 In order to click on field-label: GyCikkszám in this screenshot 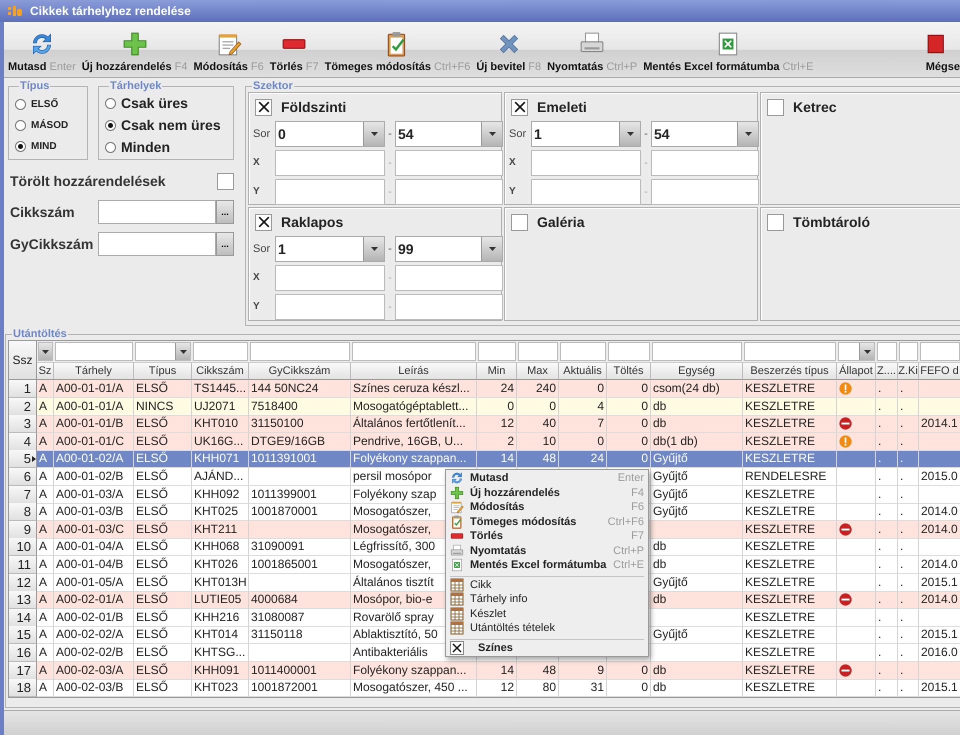, I will do `click(52, 244)`.